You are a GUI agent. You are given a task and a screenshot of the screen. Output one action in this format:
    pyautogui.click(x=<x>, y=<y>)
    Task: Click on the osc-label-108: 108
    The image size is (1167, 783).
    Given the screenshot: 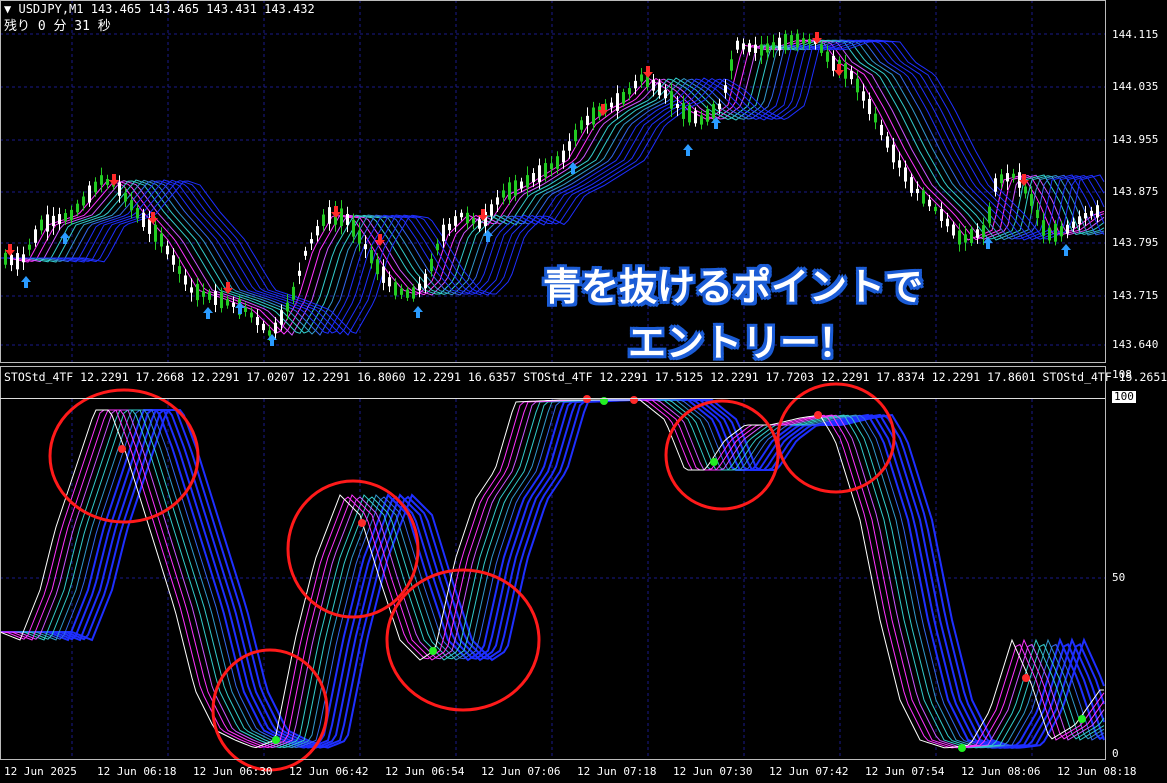 What is the action you would take?
    pyautogui.click(x=1122, y=374)
    